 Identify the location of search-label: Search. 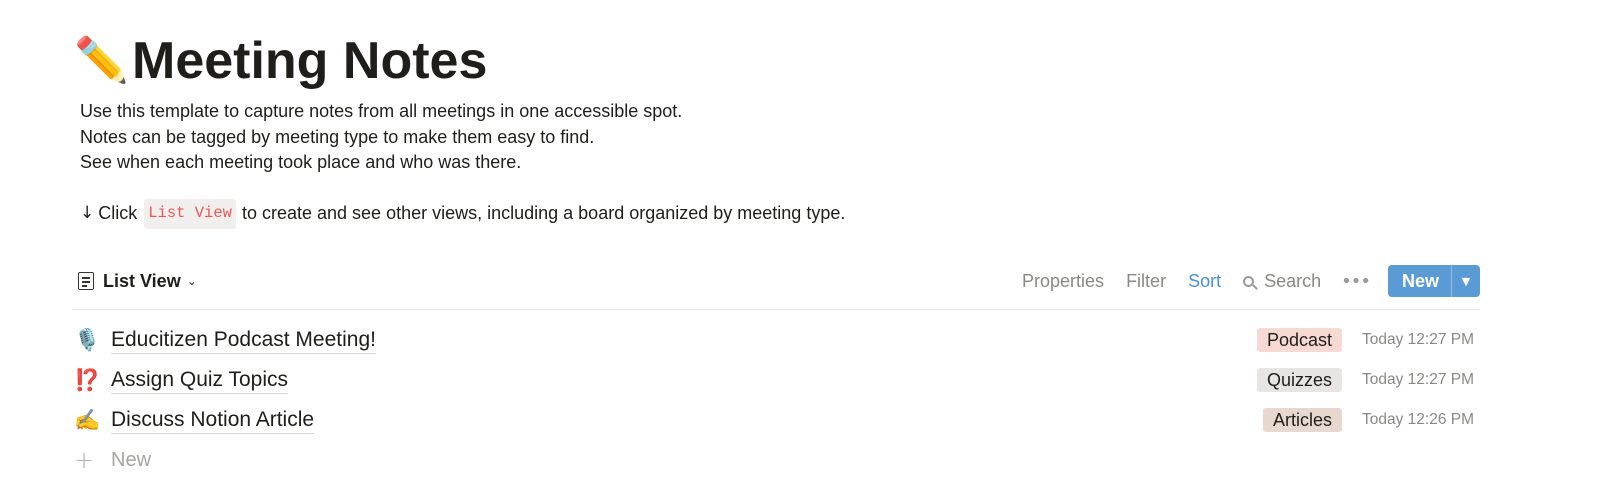
(1293, 280).